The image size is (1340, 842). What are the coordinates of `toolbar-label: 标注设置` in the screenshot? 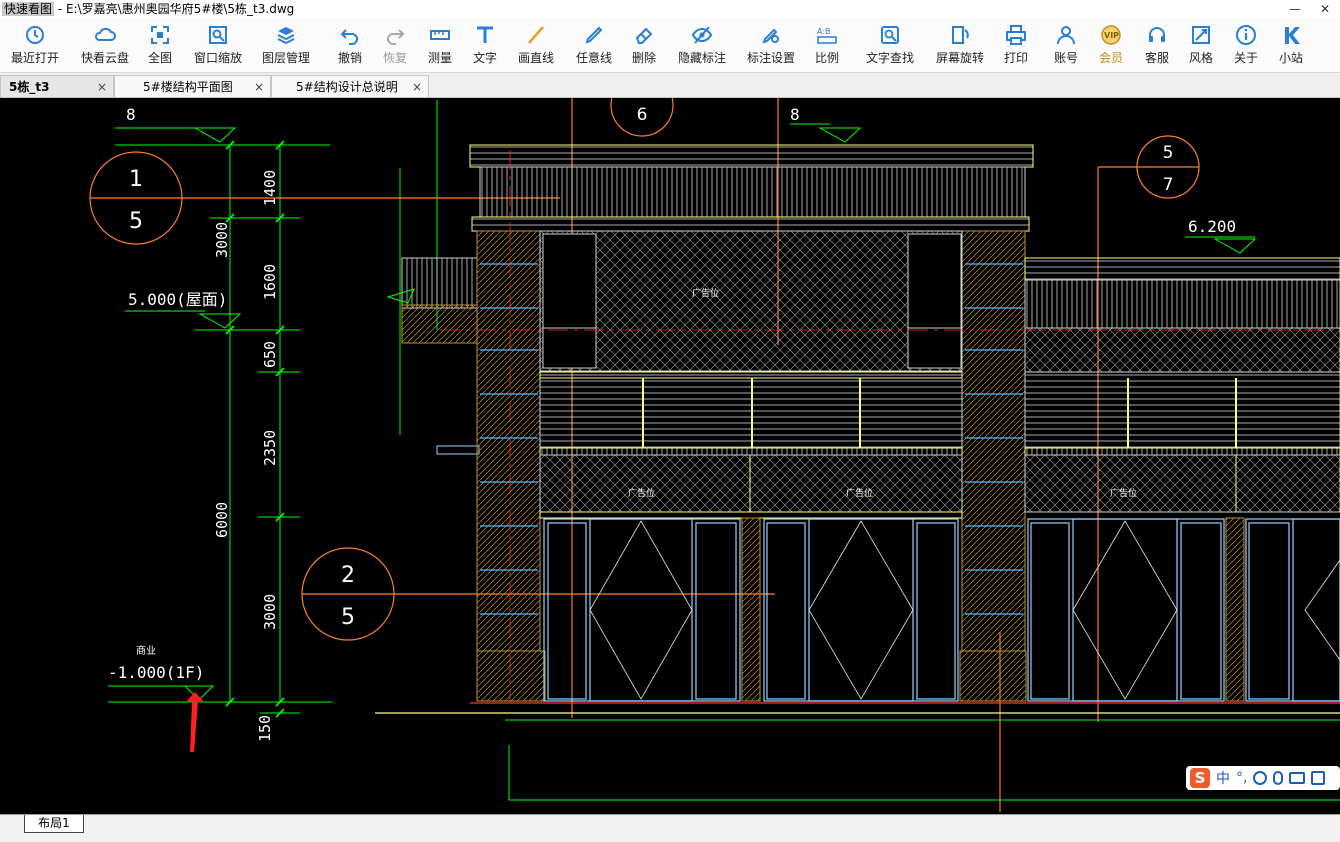 It's located at (770, 58).